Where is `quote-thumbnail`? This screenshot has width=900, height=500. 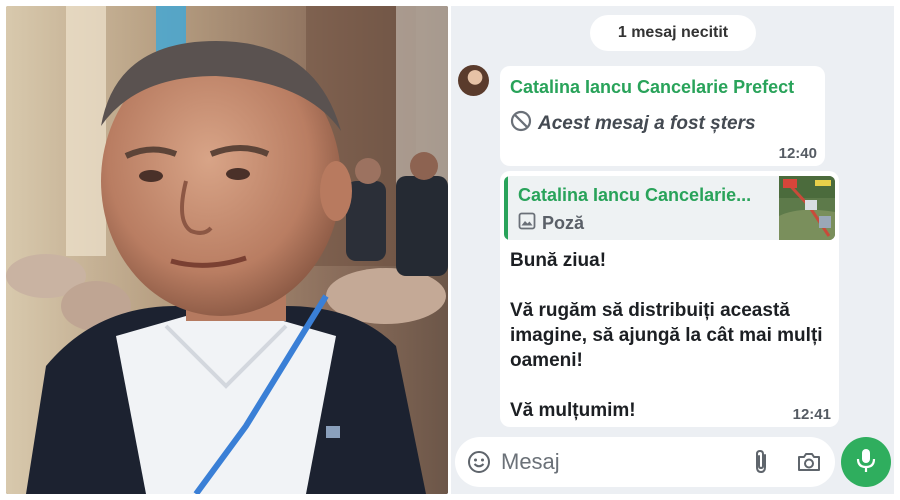 quote-thumbnail is located at coordinates (807, 208).